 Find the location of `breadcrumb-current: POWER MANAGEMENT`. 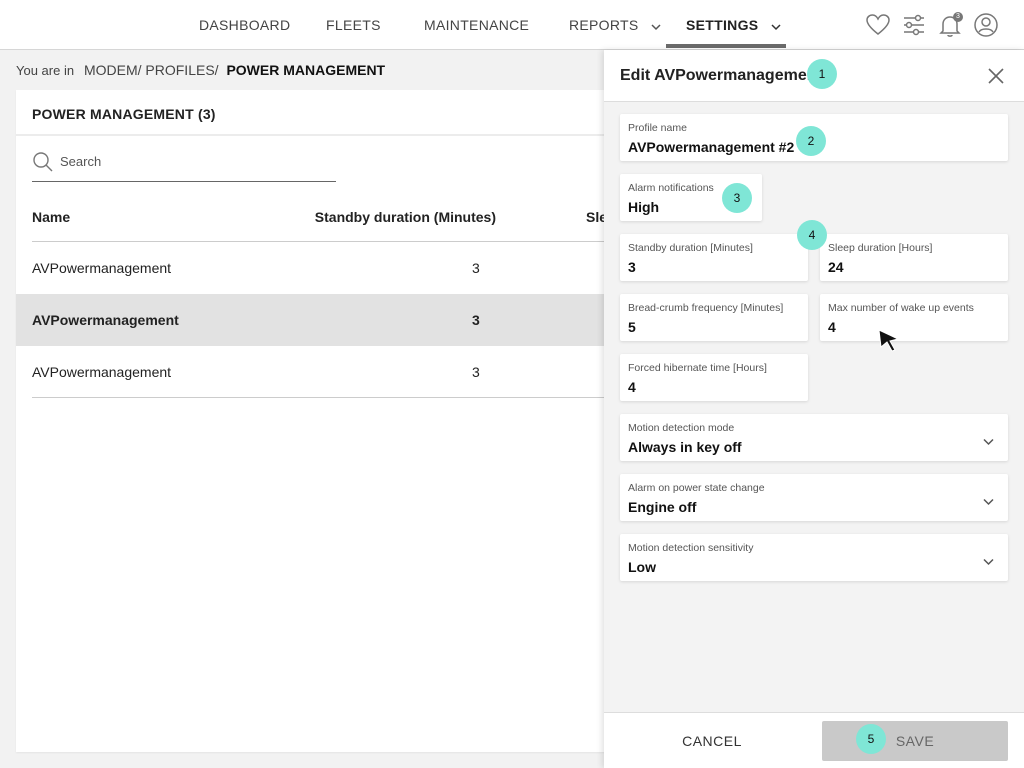

breadcrumb-current: POWER MANAGEMENT is located at coordinates (306, 70).